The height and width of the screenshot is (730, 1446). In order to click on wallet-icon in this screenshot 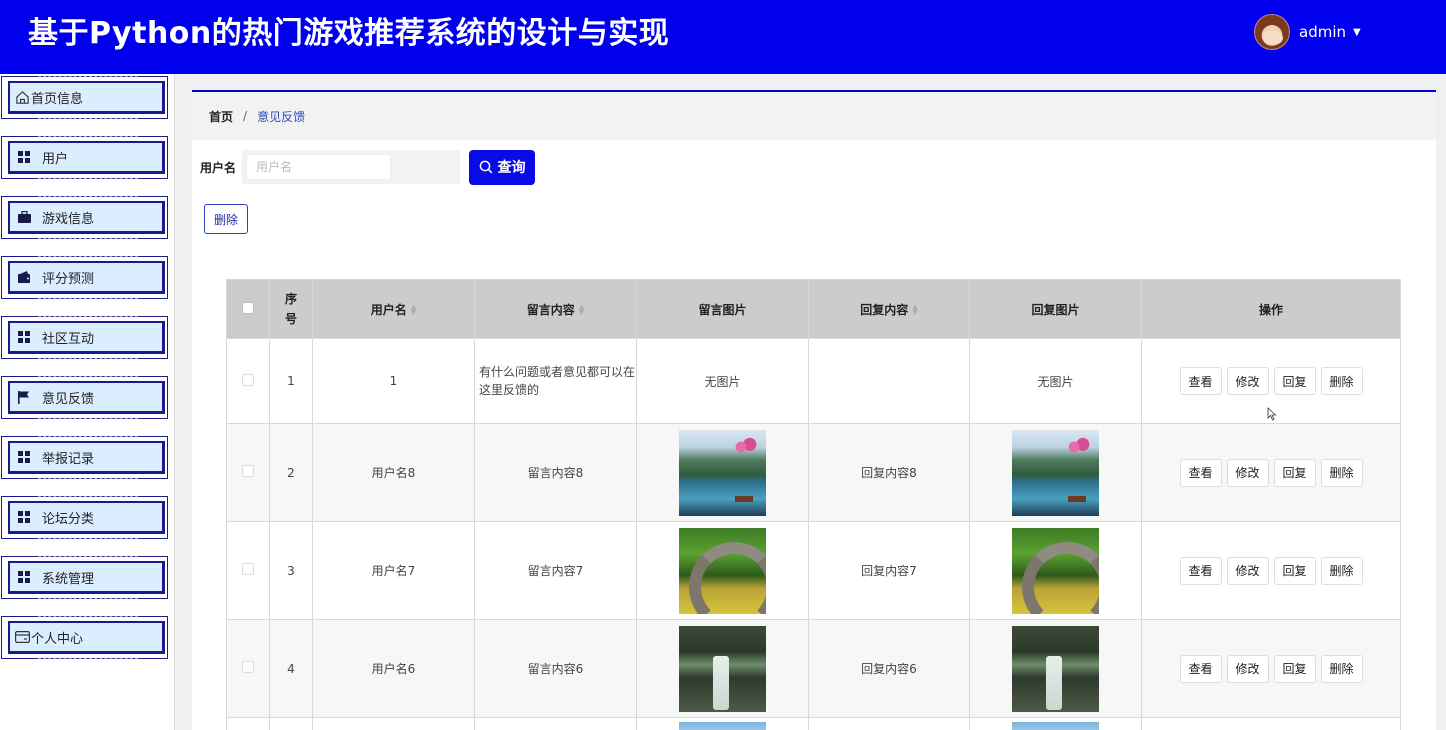, I will do `click(24, 277)`.